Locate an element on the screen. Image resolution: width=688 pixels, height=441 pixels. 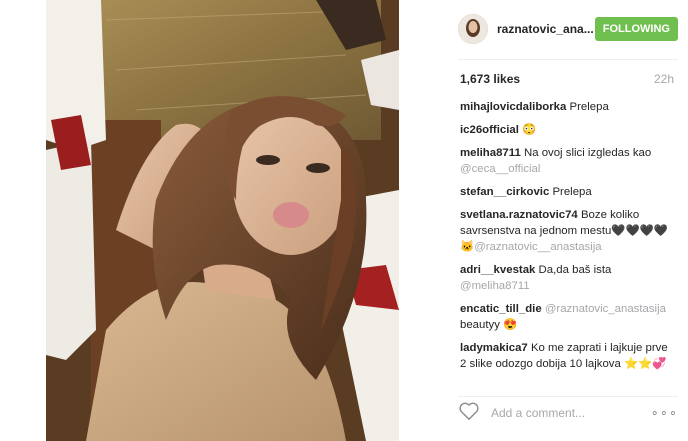
likes-count: 1,673 likes is located at coordinates (490, 79).